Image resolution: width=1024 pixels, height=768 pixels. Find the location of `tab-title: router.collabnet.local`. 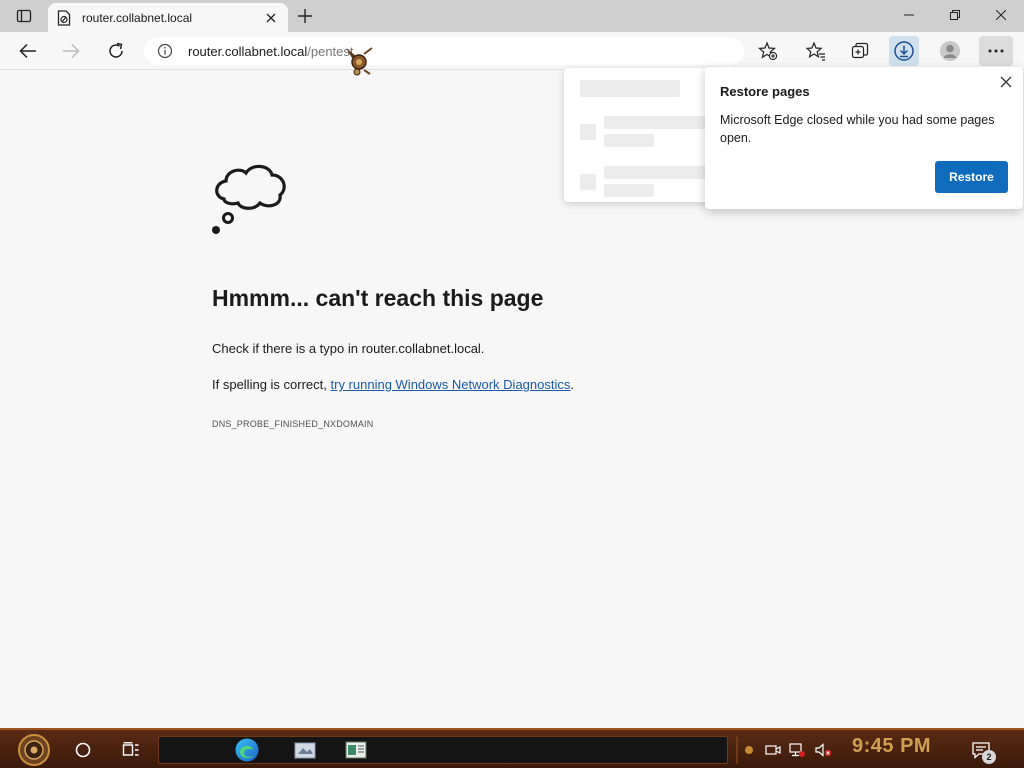

tab-title: router.collabnet.local is located at coordinates (137, 17).